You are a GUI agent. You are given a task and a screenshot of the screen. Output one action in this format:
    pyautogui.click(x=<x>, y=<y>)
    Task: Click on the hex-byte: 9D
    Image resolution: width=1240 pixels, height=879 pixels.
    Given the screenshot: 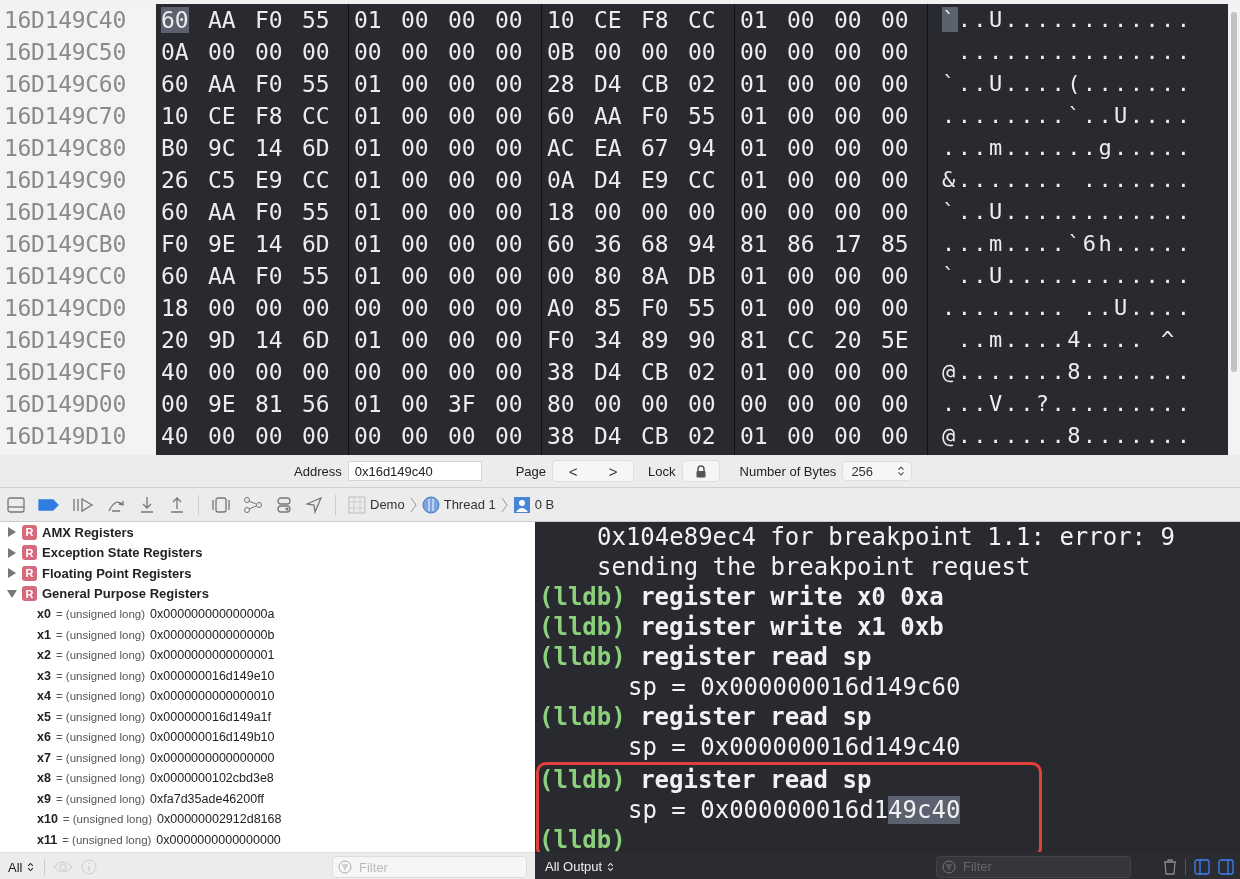 What is the action you would take?
    pyautogui.click(x=222, y=340)
    